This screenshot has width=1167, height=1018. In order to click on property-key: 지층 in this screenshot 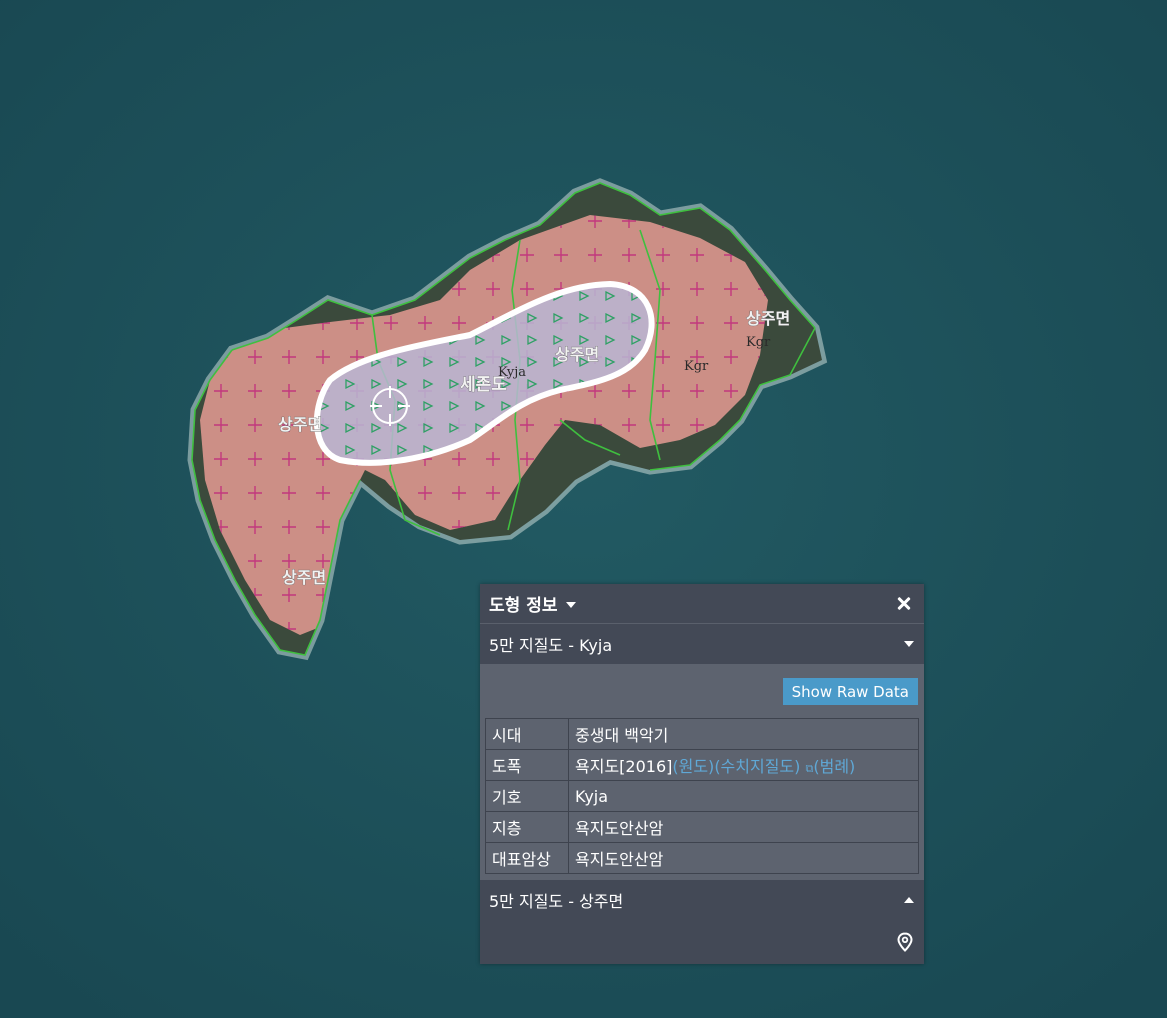, I will do `click(527, 827)`.